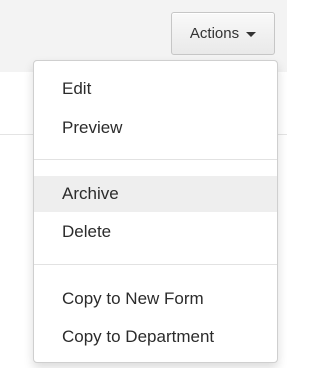  I want to click on caret-down-icon, so click(251, 34).